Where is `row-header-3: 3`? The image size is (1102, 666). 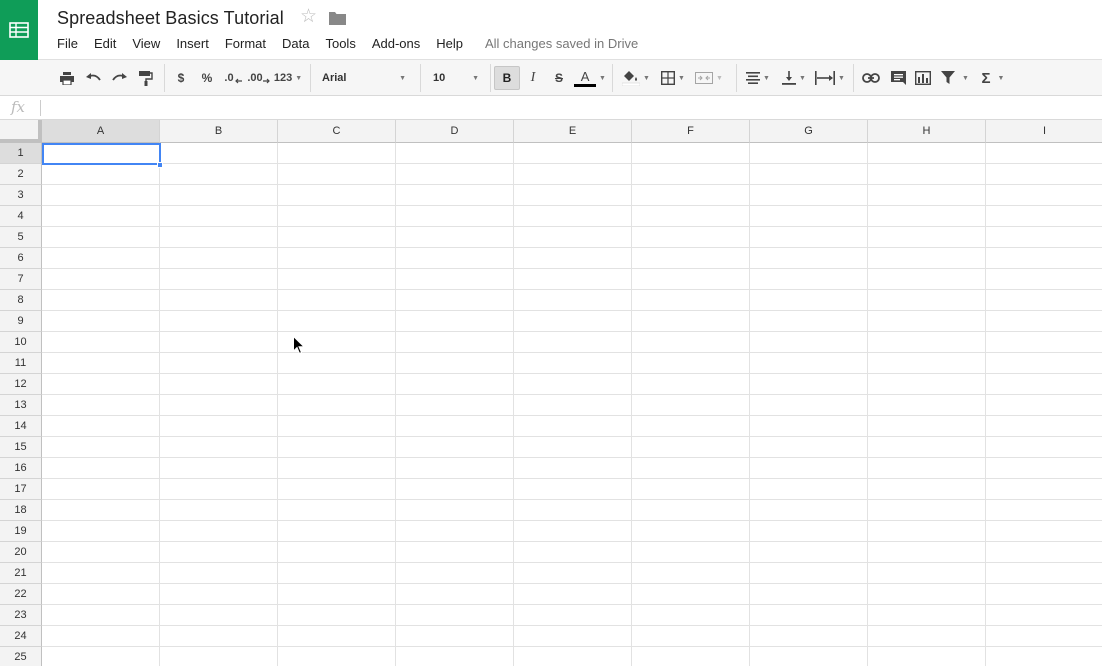 row-header-3: 3 is located at coordinates (21, 195).